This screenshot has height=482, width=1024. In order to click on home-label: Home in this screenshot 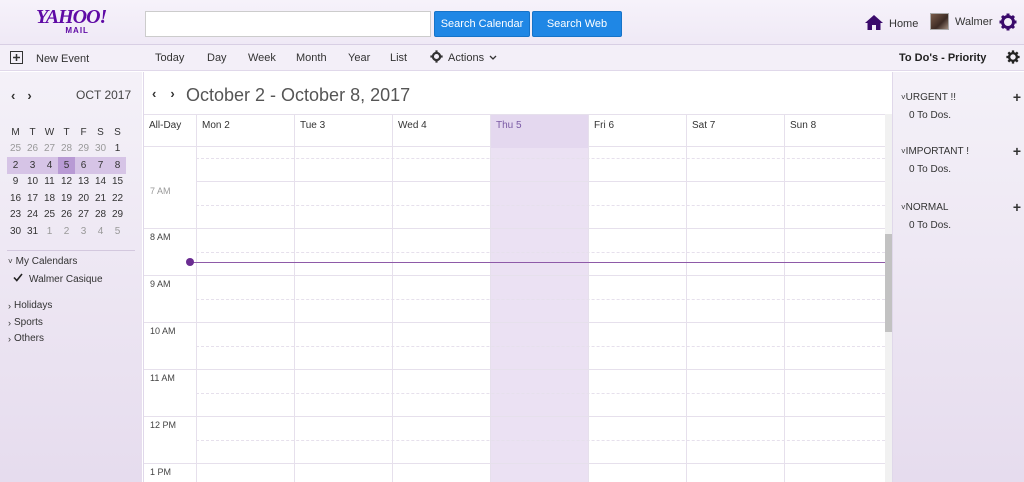, I will do `click(904, 24)`.